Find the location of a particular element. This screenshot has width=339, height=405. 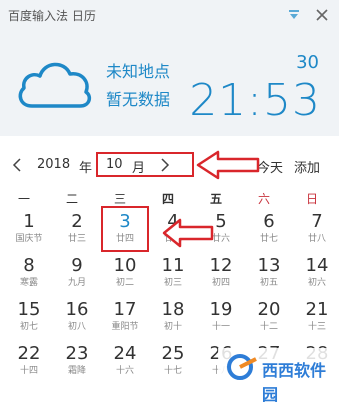

calendar-day: 9 九月 is located at coordinates (77, 274).